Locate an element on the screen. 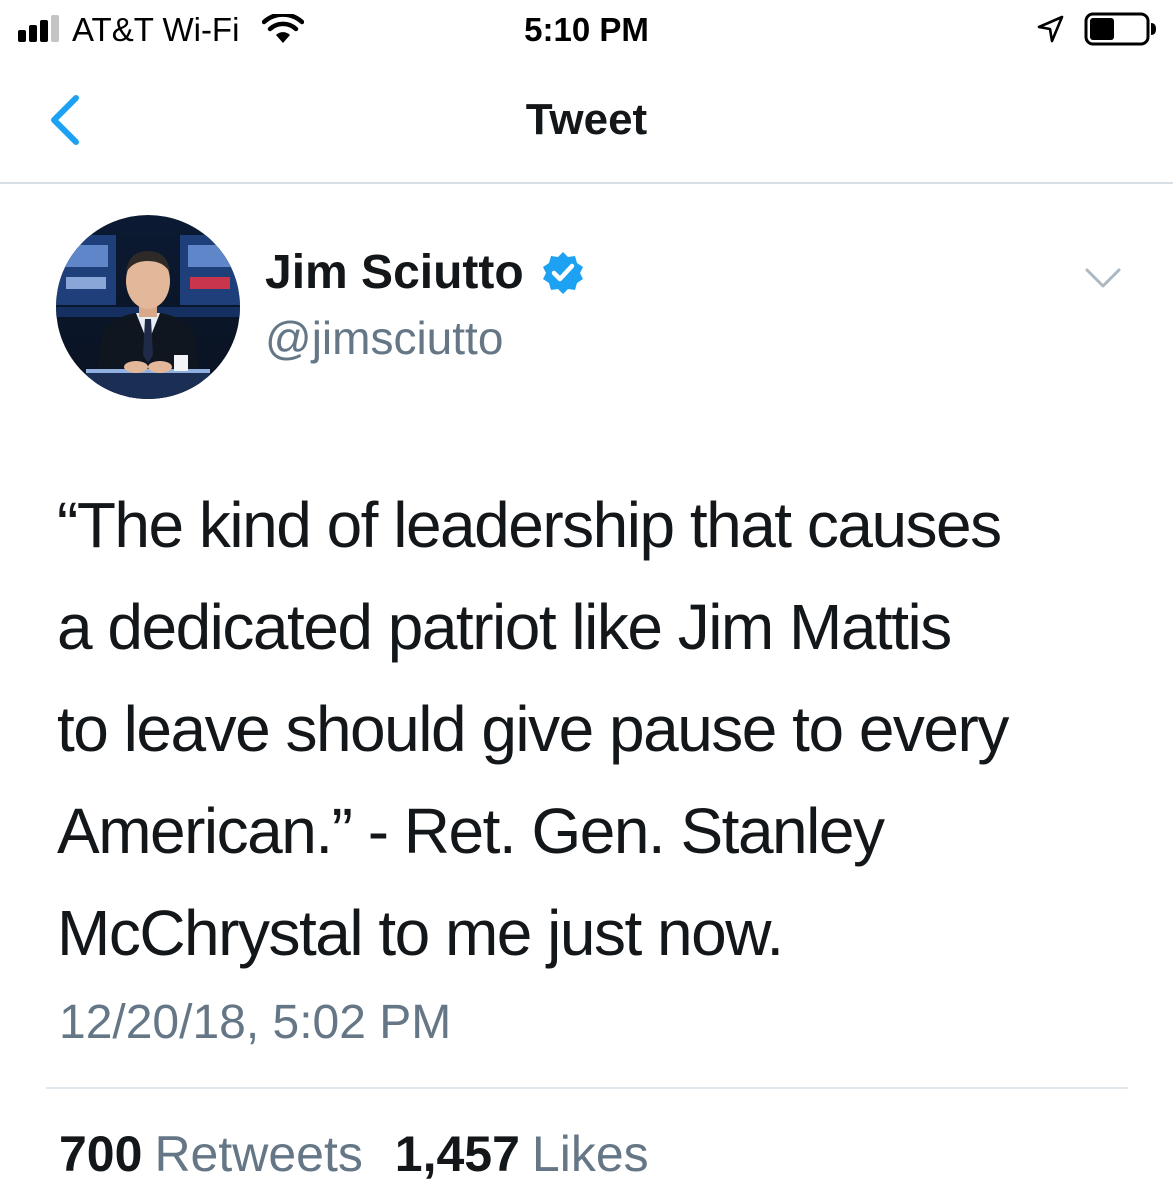 This screenshot has height=1200, width=1173. author-handle: @jimsciutto is located at coordinates (384, 338).